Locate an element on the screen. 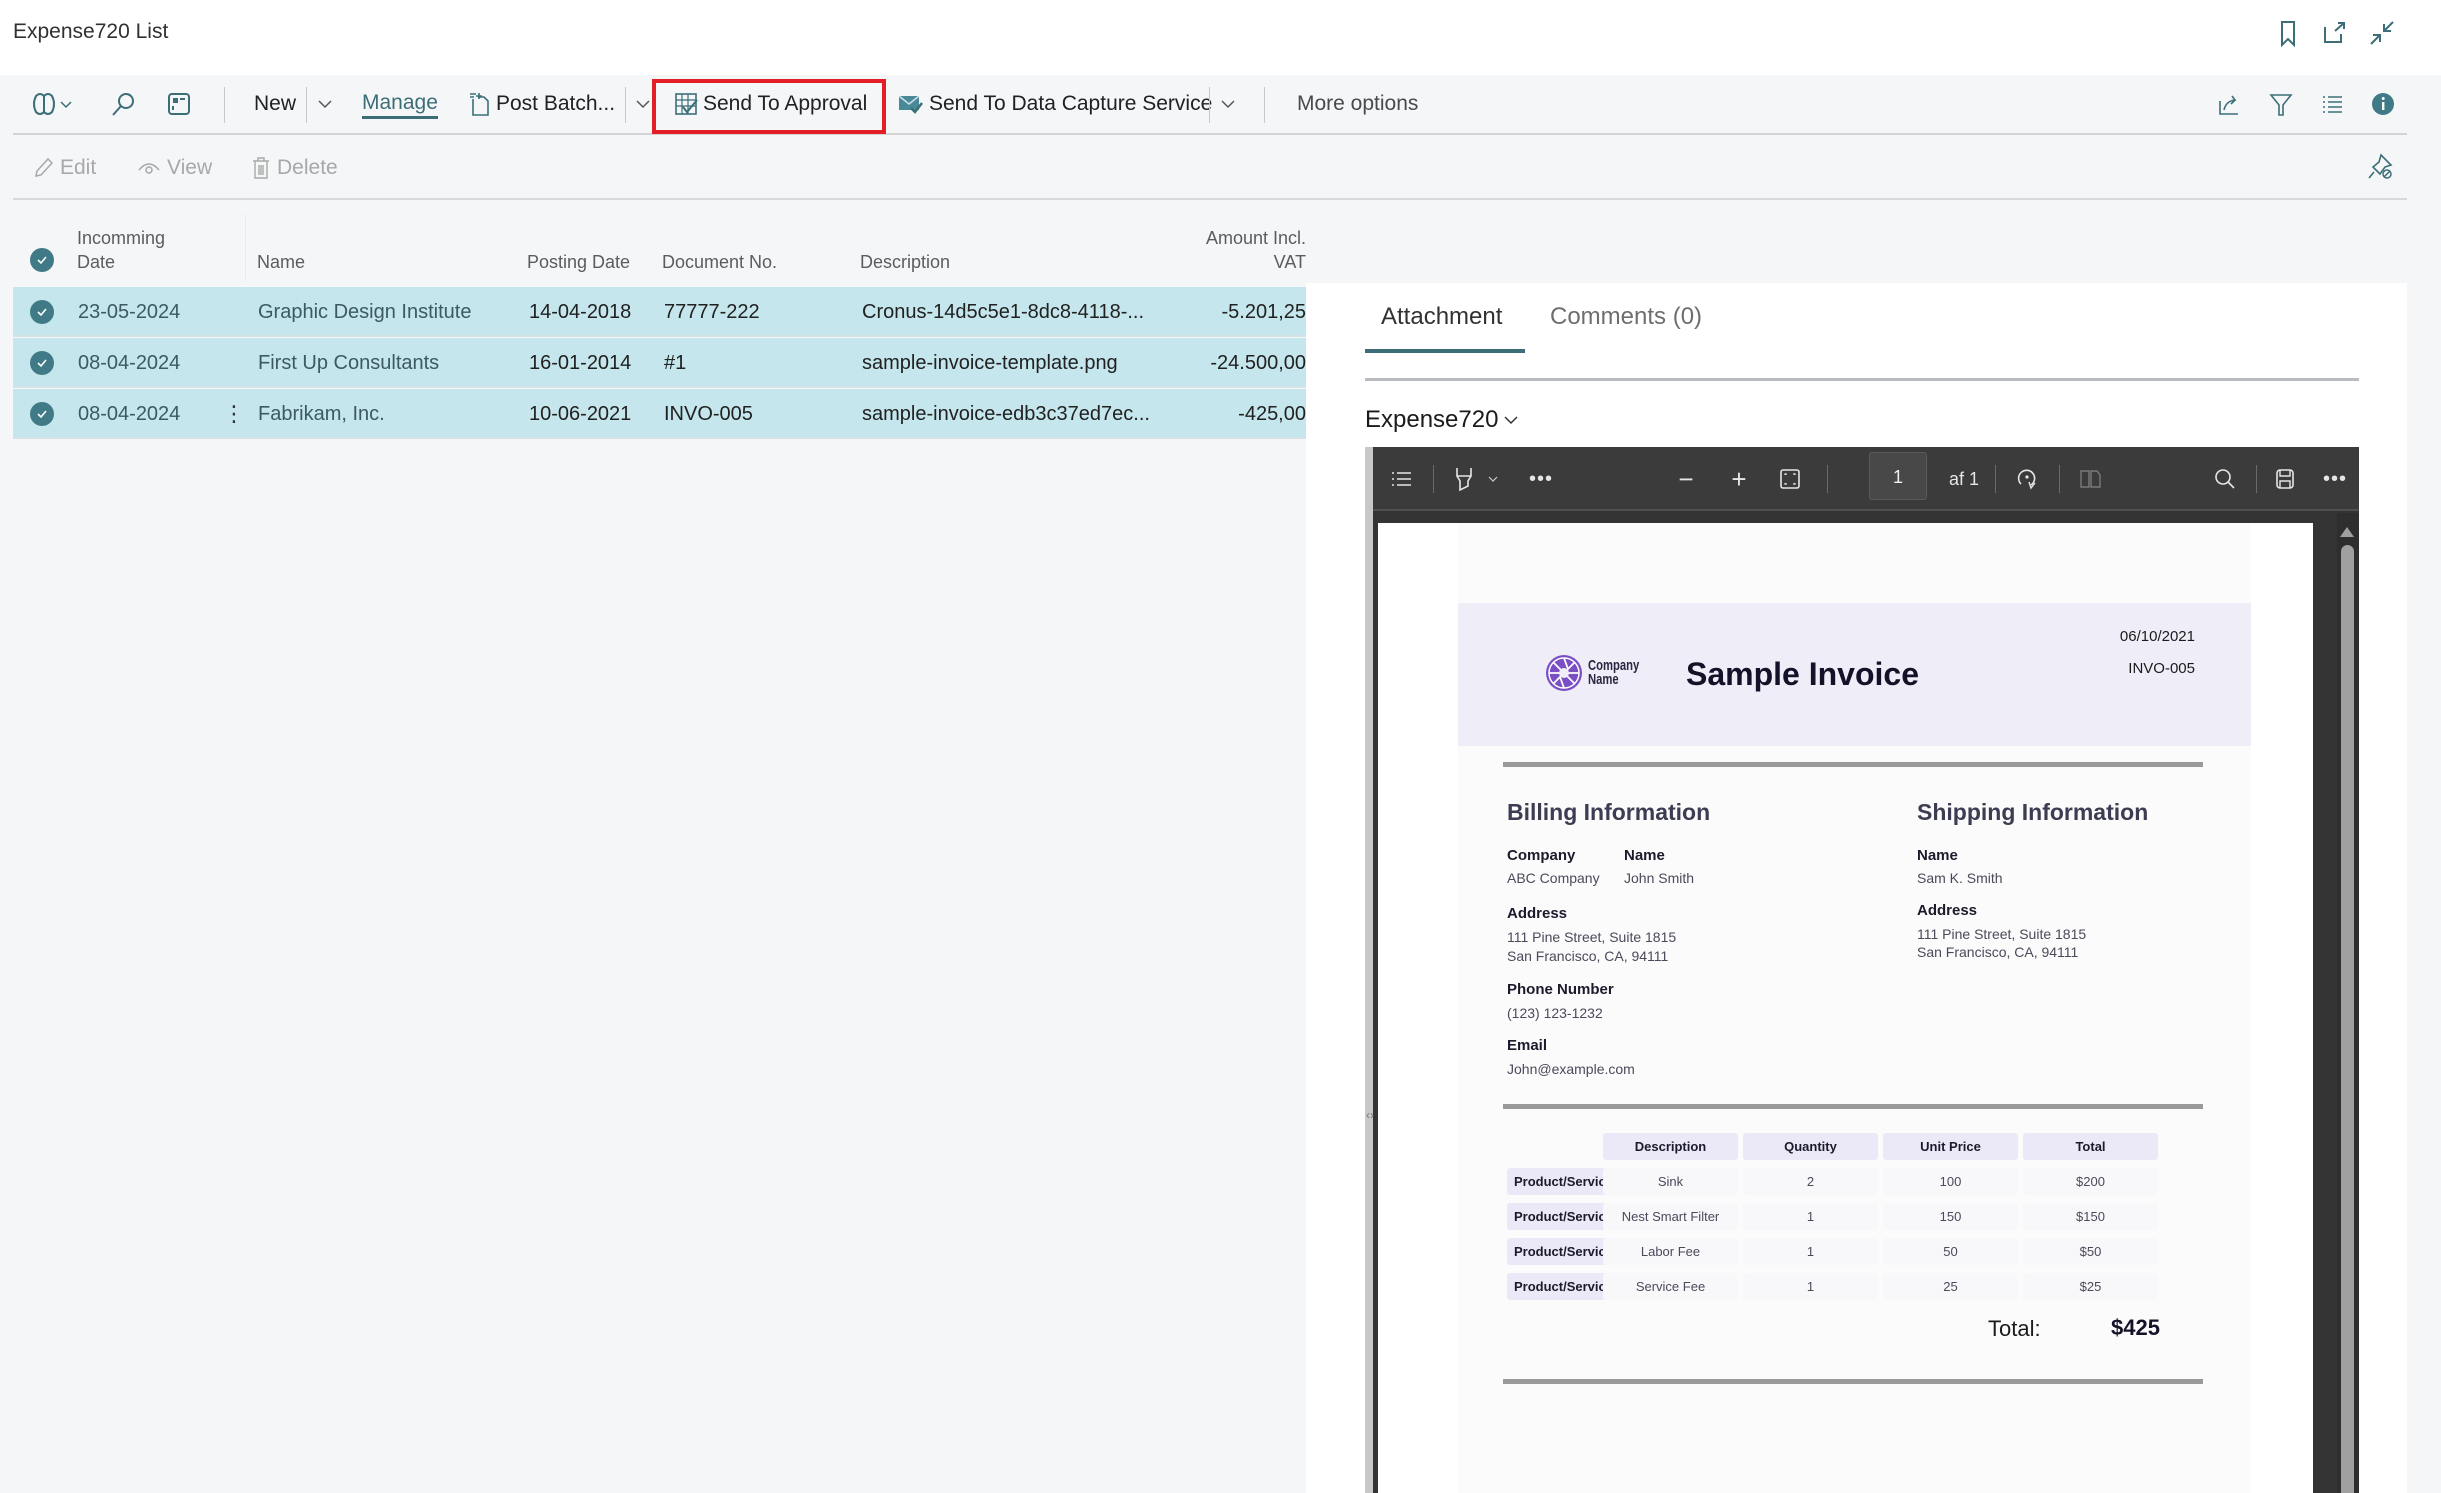 Image resolution: width=2441 pixels, height=1493 pixels. invoice-total-value: $425 is located at coordinates (2135, 1327).